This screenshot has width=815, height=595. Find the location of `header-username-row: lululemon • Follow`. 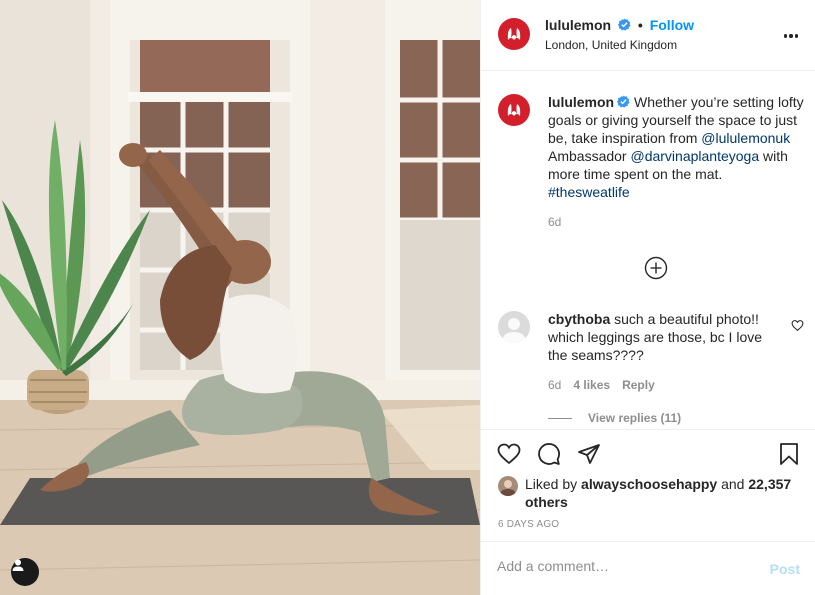

header-username-row: lululemon • Follow is located at coordinates (619, 25).